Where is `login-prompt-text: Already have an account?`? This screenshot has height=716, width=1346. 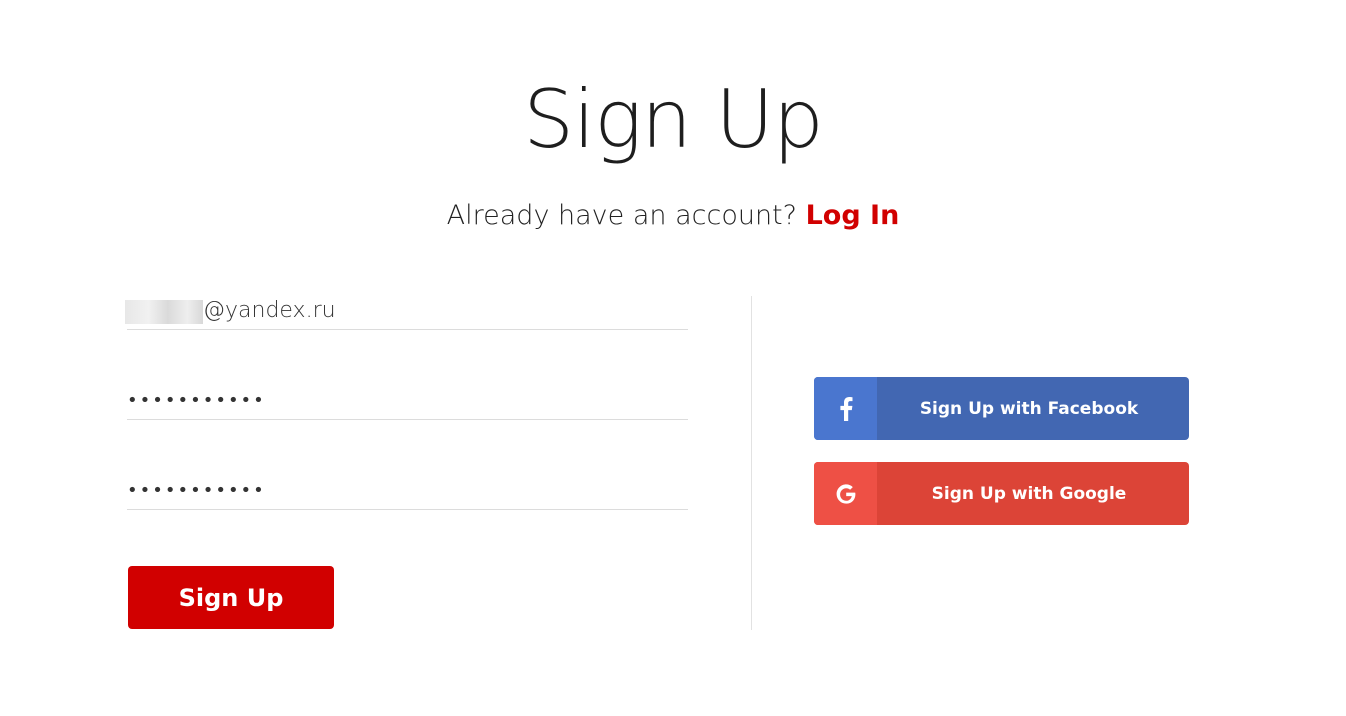 login-prompt-text: Already have an account? is located at coordinates (621, 215).